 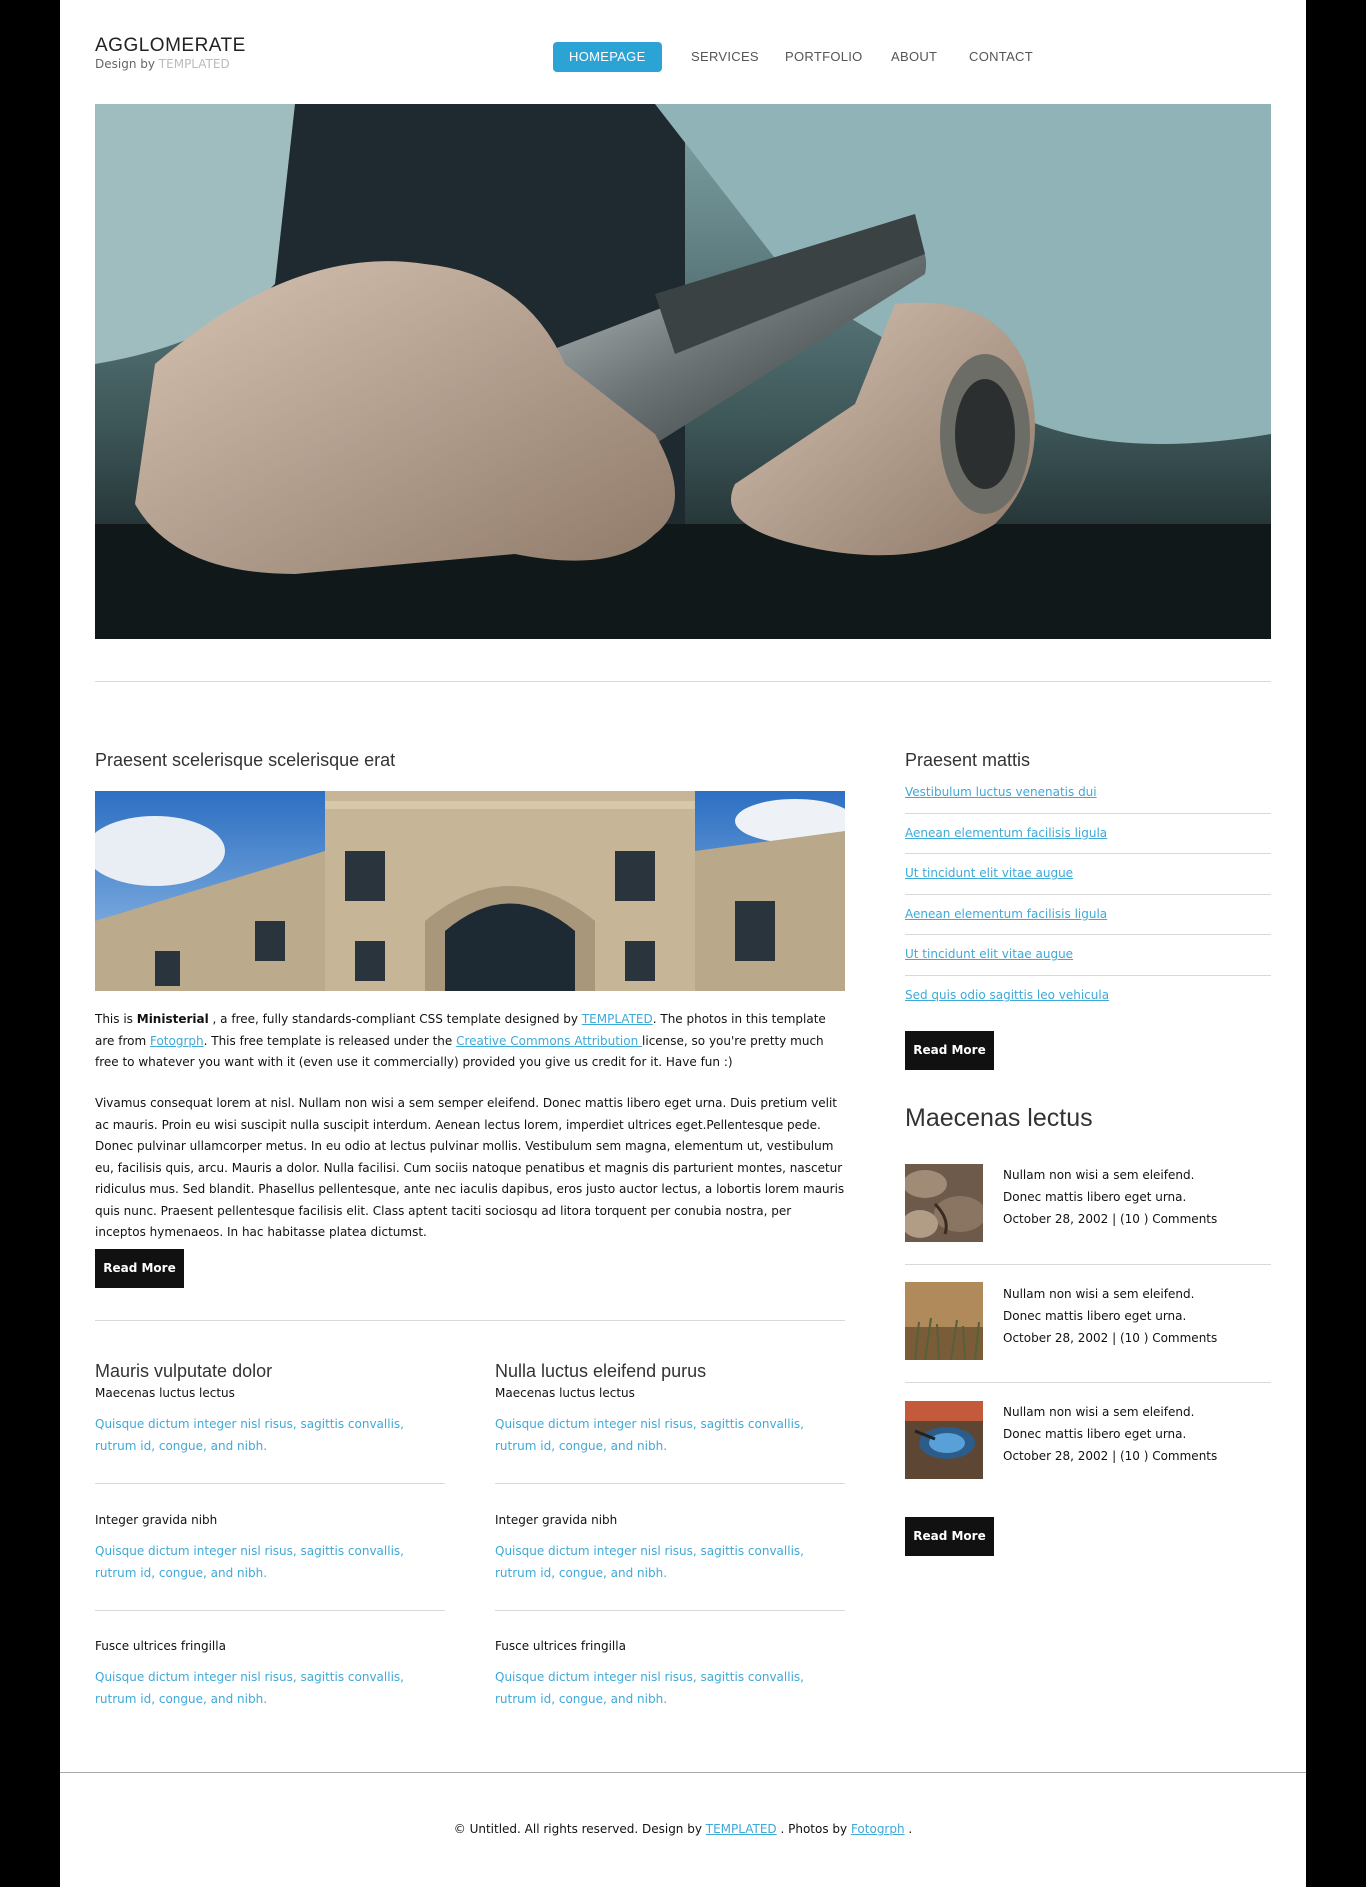 What do you see at coordinates (156, 1520) in the screenshot?
I see `col1-item-label: Integer gravida nibh` at bounding box center [156, 1520].